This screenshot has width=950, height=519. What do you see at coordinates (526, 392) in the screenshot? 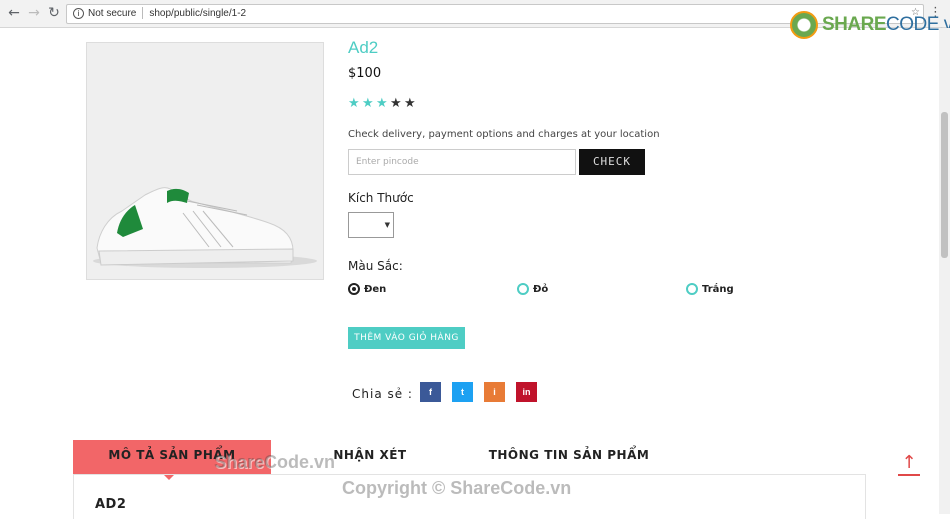
I see `linkedin-icon: in` at bounding box center [526, 392].